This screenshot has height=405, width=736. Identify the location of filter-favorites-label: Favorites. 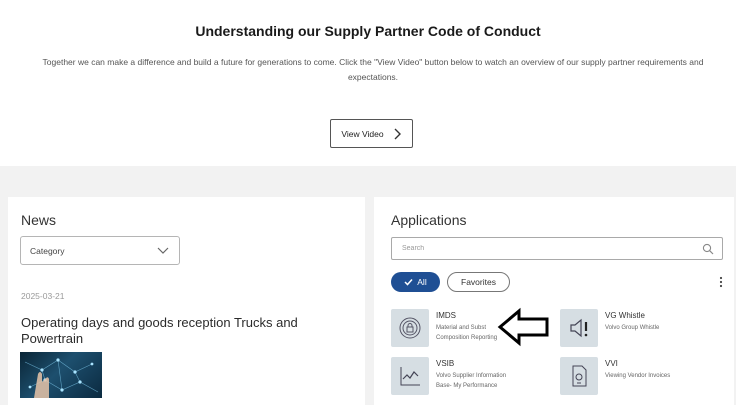
(478, 282).